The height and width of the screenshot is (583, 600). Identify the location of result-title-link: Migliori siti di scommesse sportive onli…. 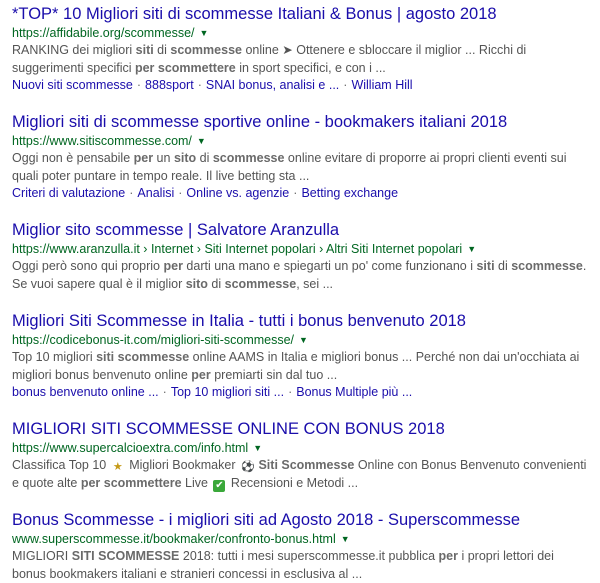
(304, 122).